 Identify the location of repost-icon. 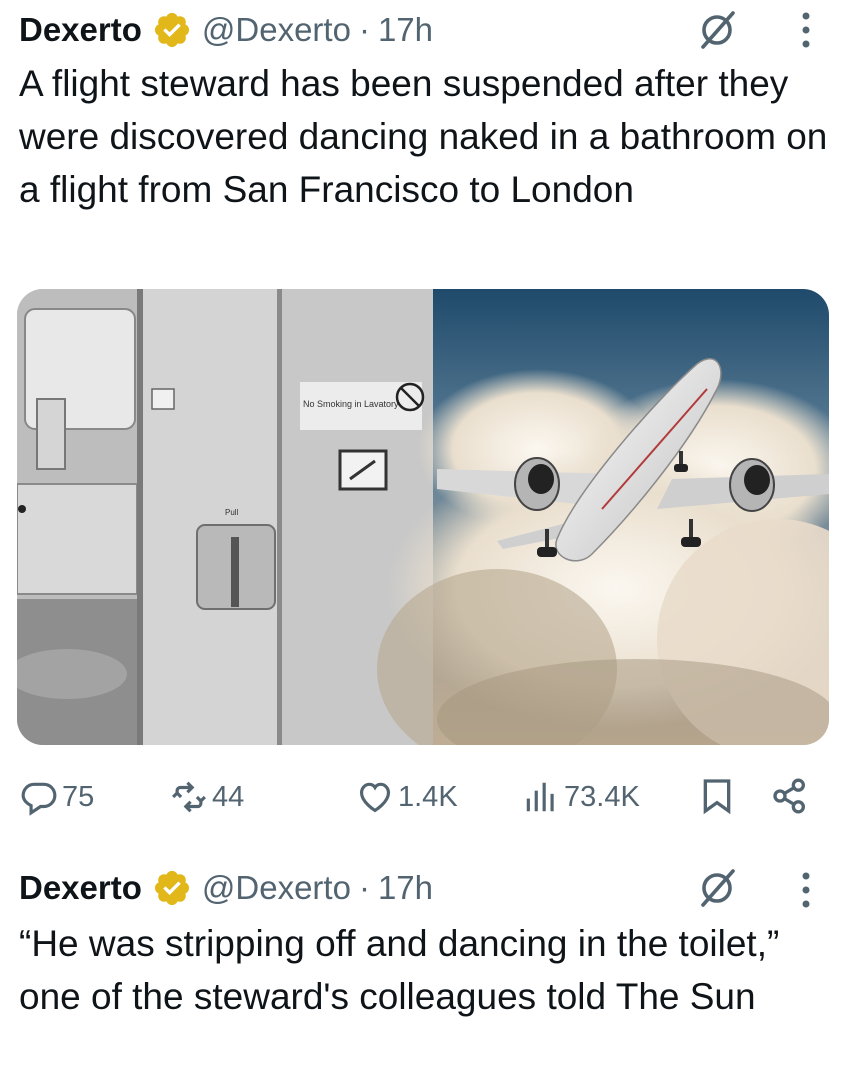
(189, 797).